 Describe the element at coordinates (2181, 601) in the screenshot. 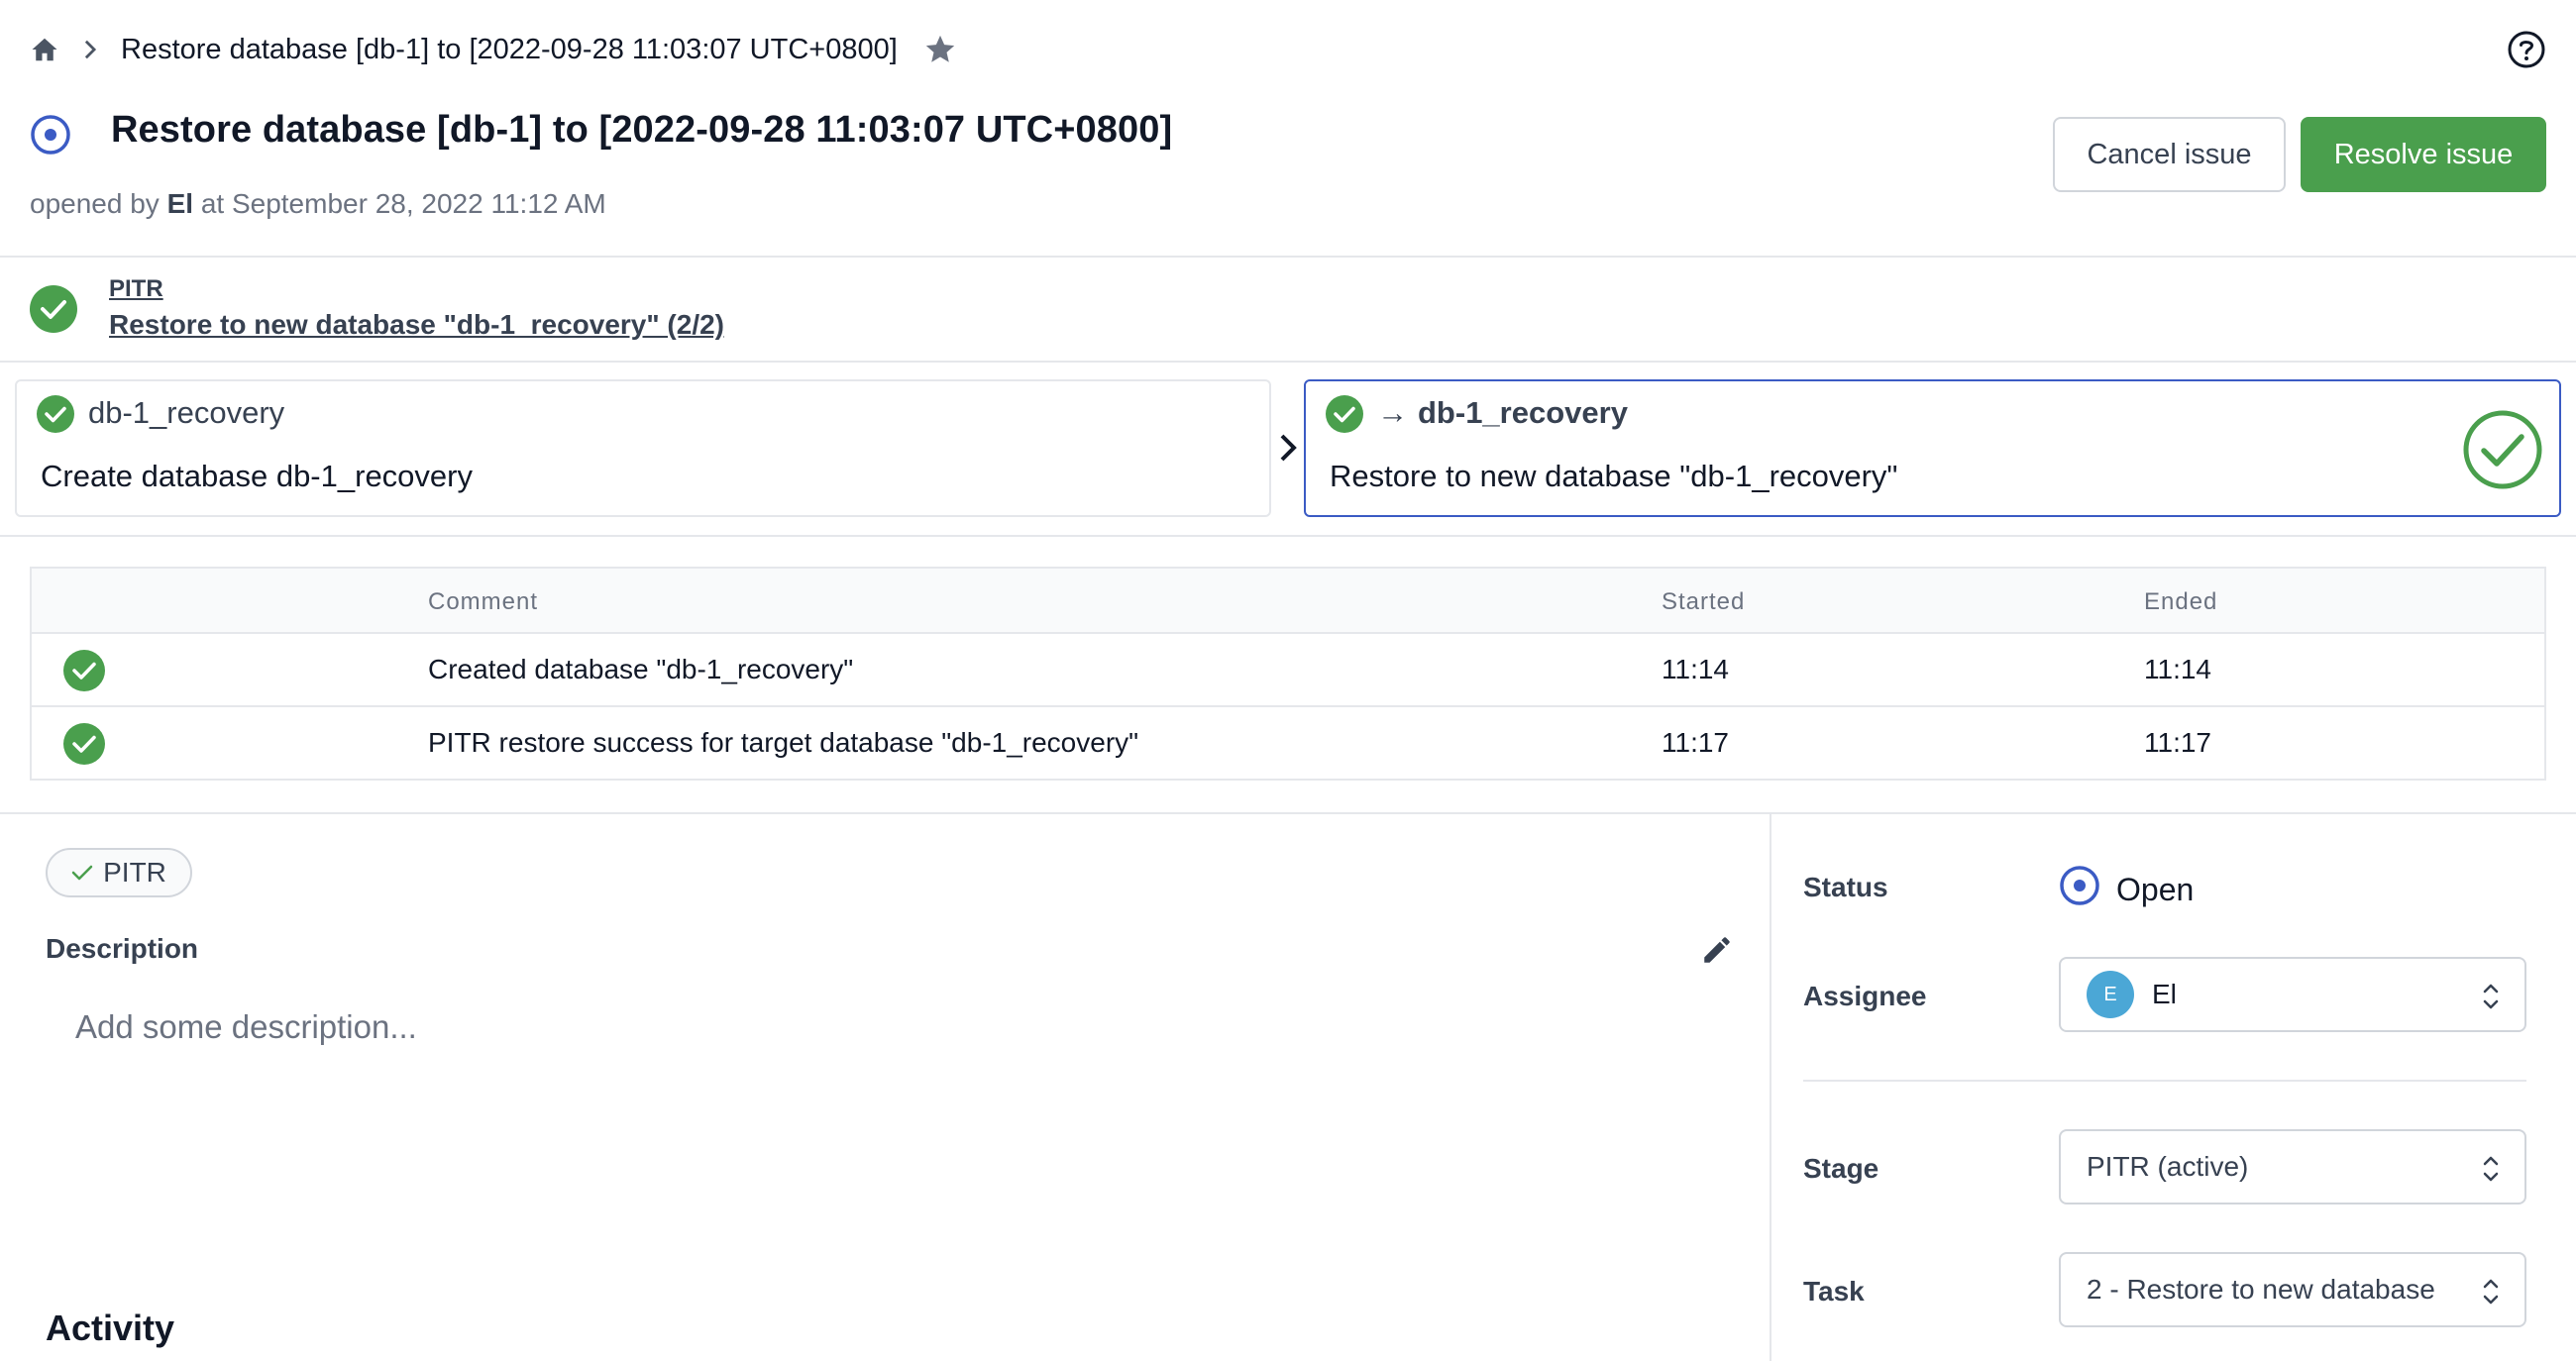

I see `column-header-ended: Ended` at that location.